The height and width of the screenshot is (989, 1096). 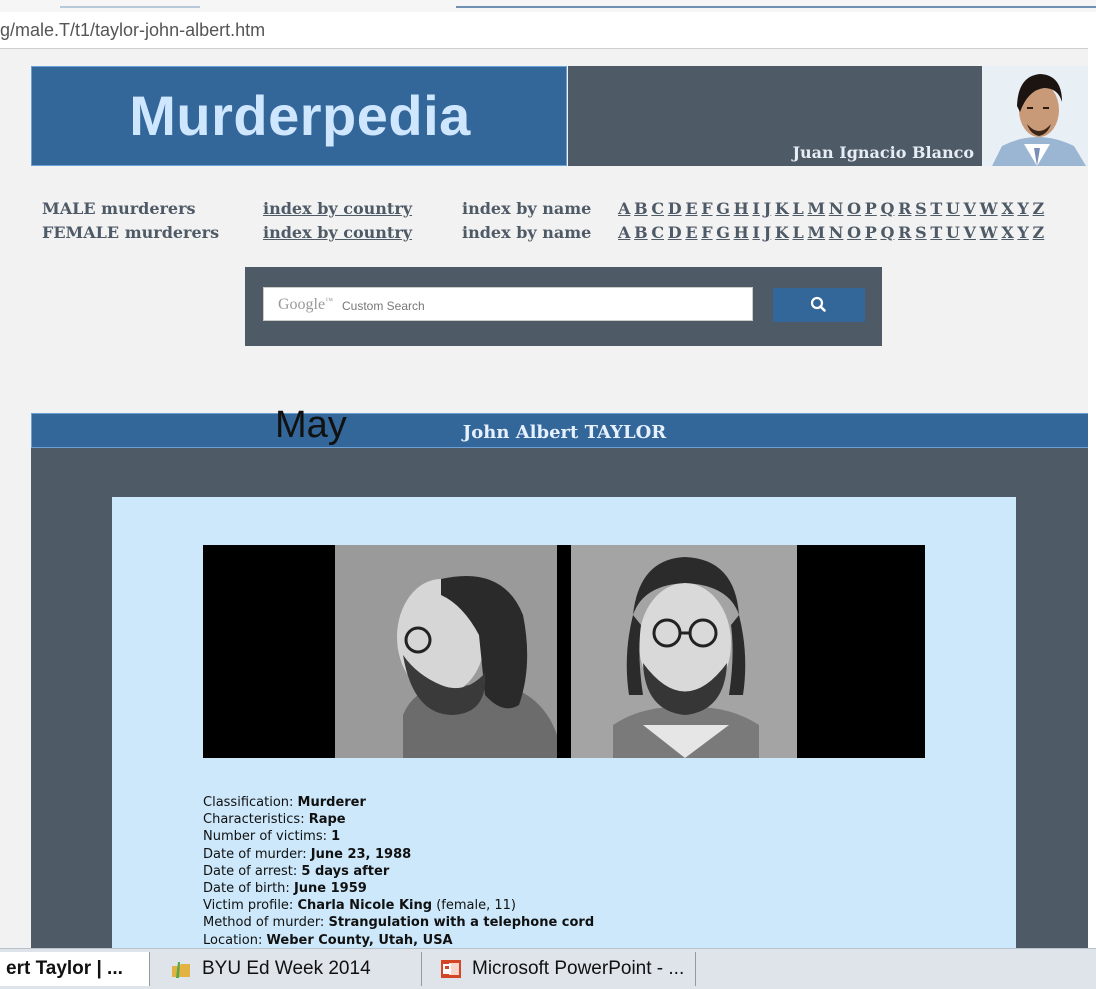 I want to click on search-panel: Google™ Custom Search, so click(x=563, y=306).